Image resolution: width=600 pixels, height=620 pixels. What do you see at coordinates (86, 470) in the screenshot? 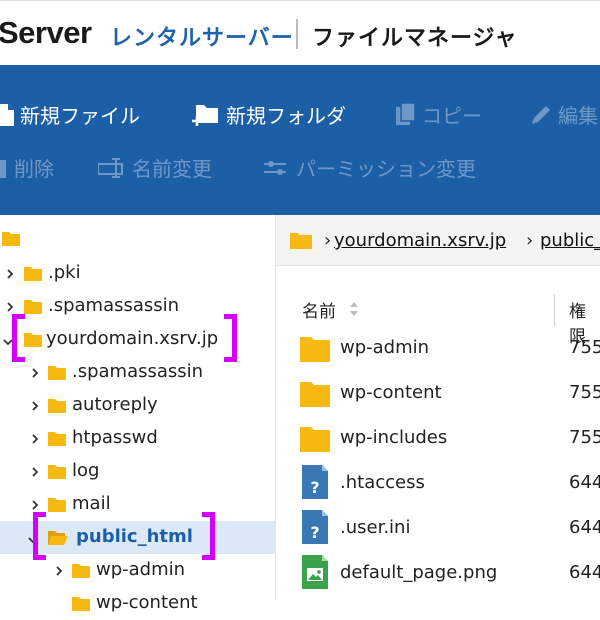
I see `tree-item-label: log` at bounding box center [86, 470].